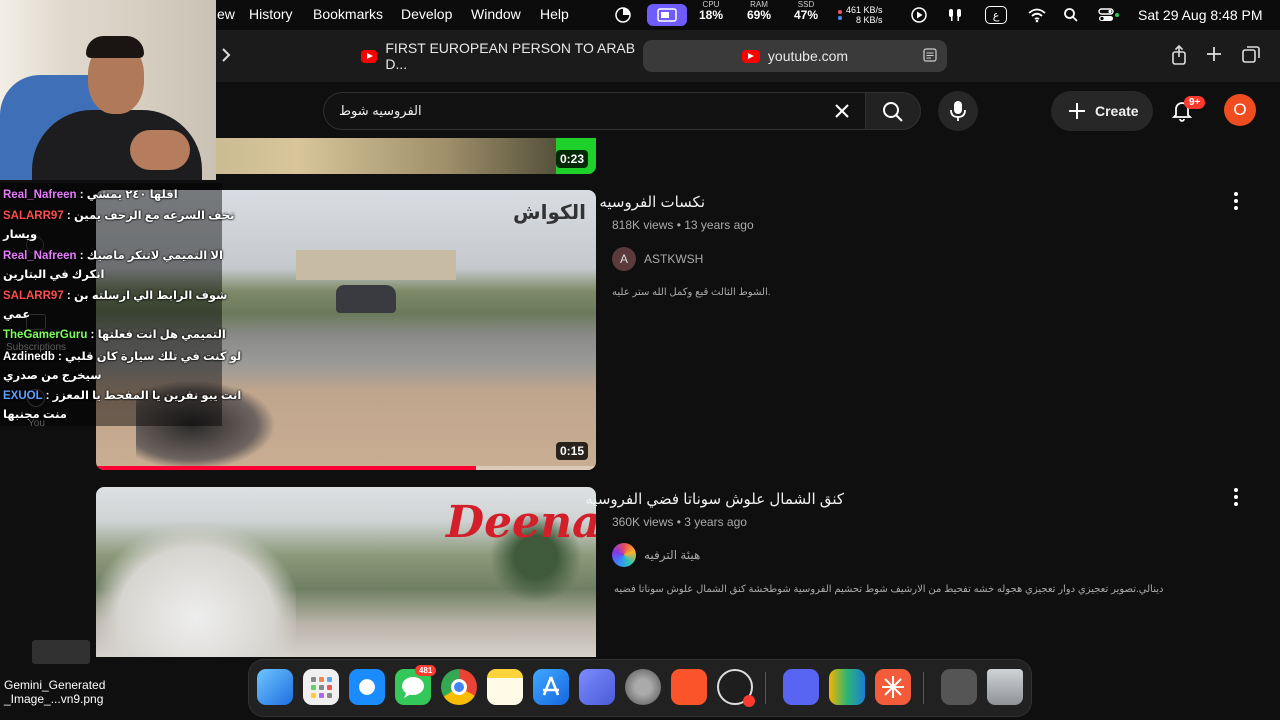 This screenshot has height=720, width=1280. What do you see at coordinates (132, 195) in the screenshot?
I see `chat-text: اقلها ٢٤٠ يمشي` at bounding box center [132, 195].